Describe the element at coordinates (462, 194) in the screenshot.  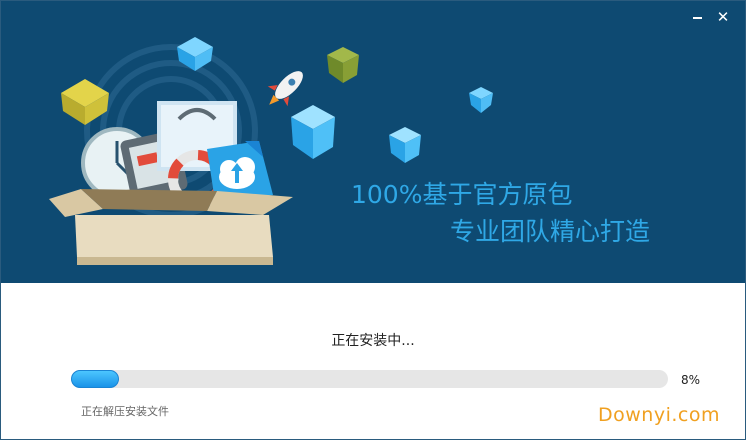
I see `slogan-line-1: 100%基于官方原包` at that location.